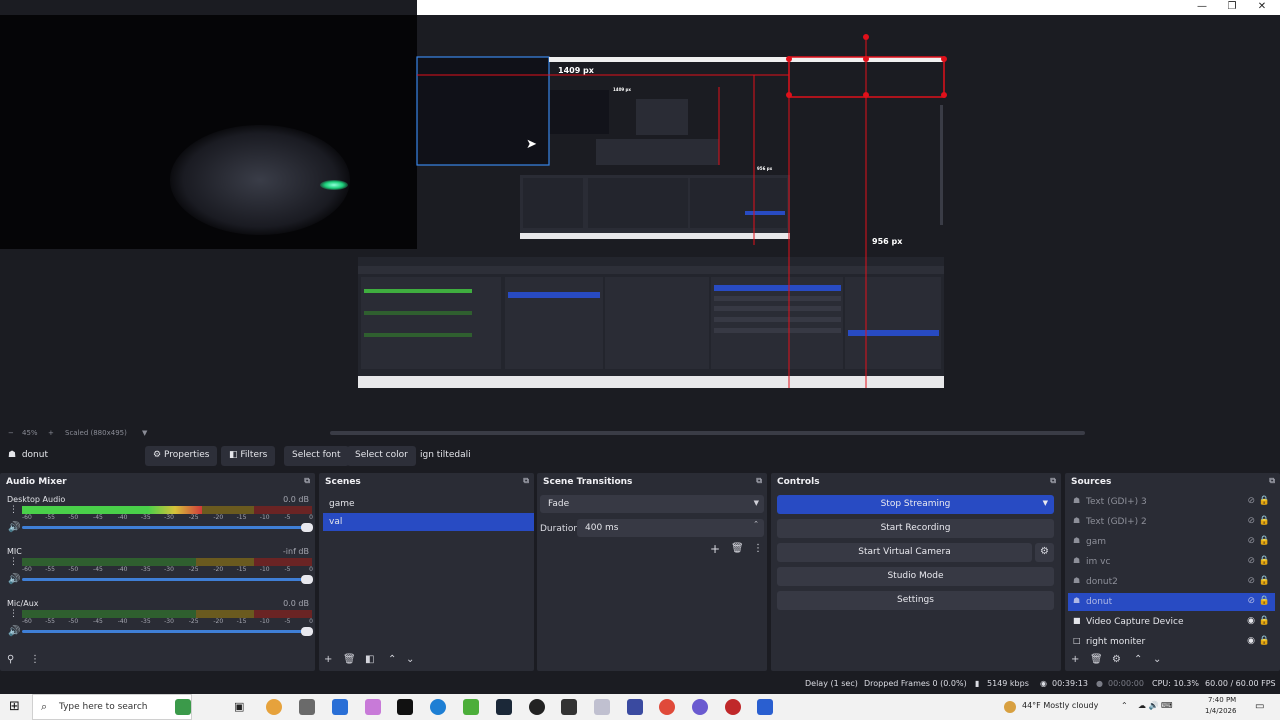 The height and width of the screenshot is (720, 1280). Describe the element at coordinates (183, 707) in the screenshot. I see `weather-widget-icon` at that location.